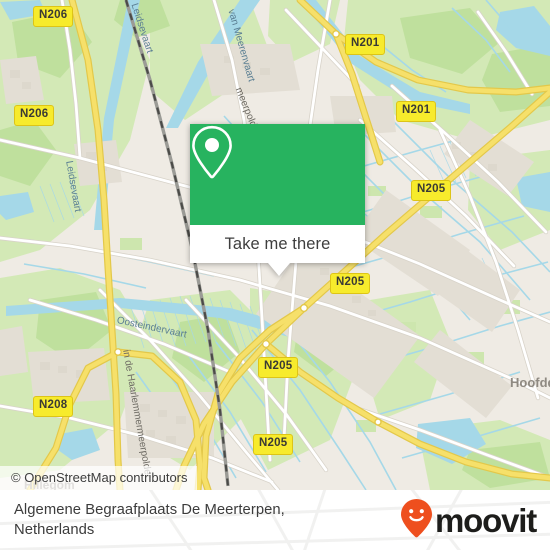  I want to click on moovit-logo: moovit, so click(468, 520).